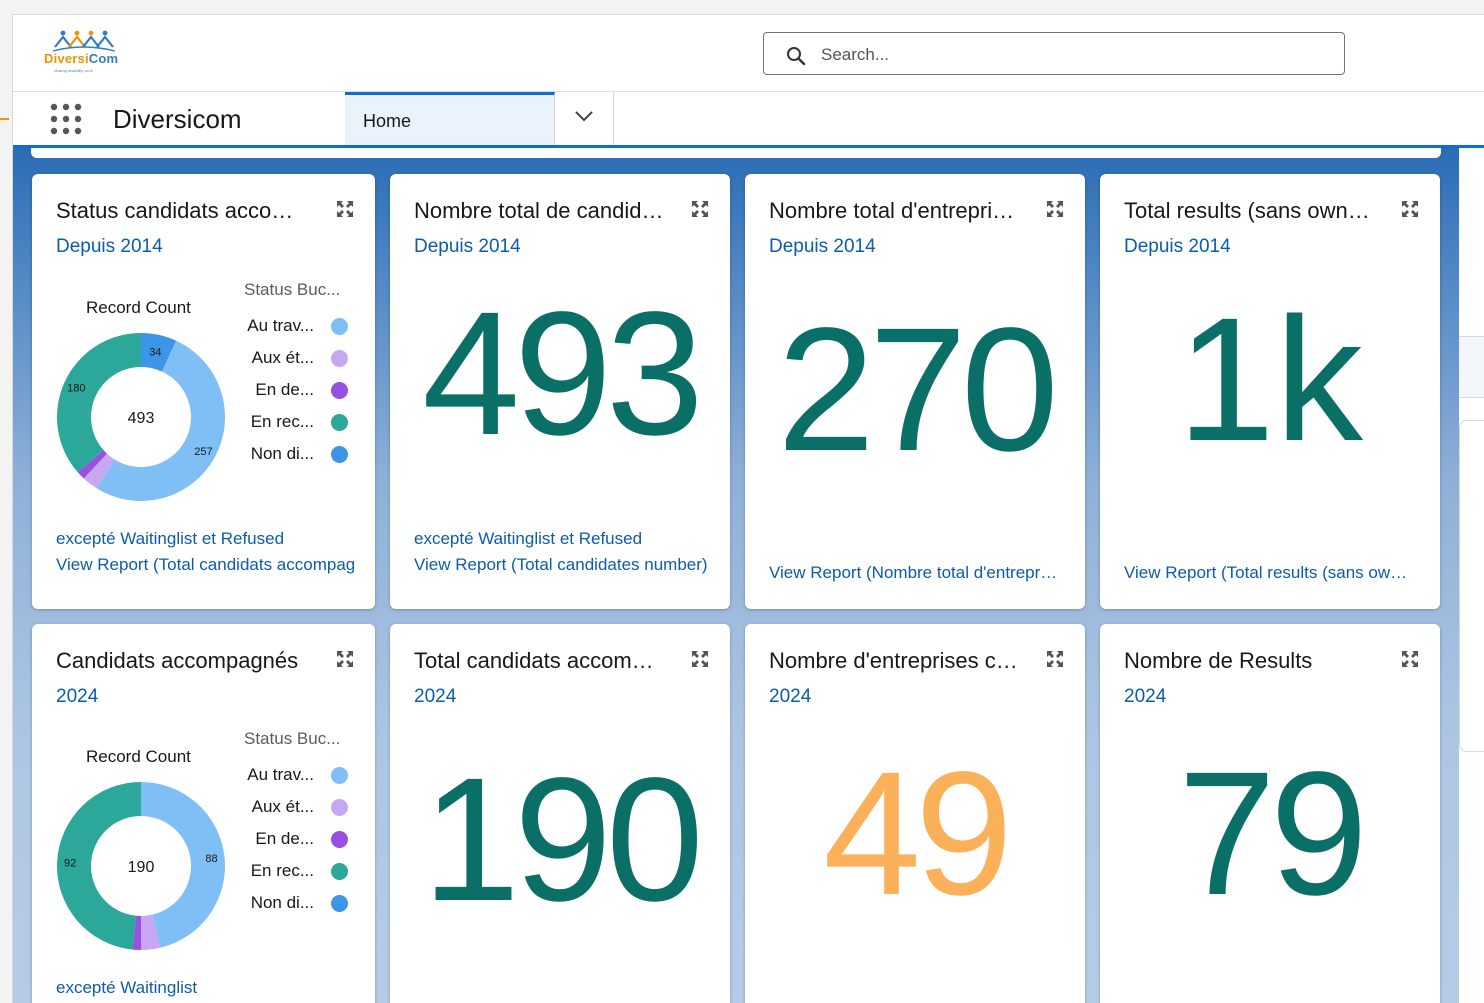 The image size is (1484, 1003). Describe the element at coordinates (450, 119) in the screenshot. I see `tab-home: Home` at that location.